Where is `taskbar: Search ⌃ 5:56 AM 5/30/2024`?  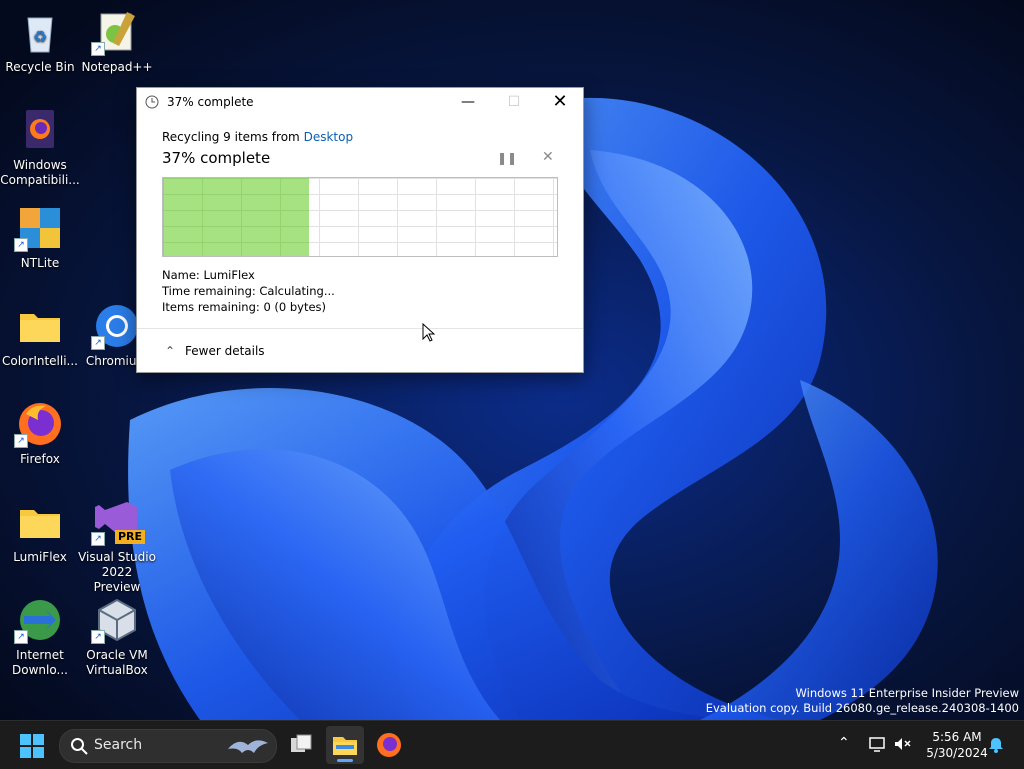
taskbar: Search ⌃ 5:56 AM 5/30/2024 is located at coordinates (512, 744).